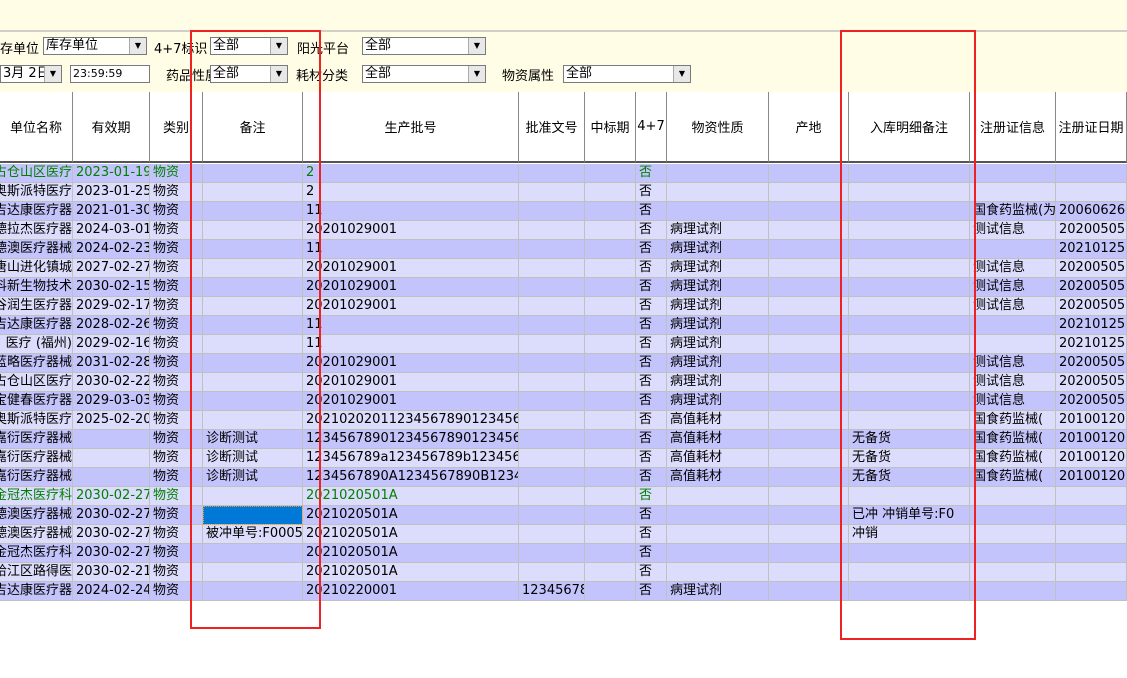 The height and width of the screenshot is (678, 1127). I want to click on cell-expiry: 2030-02-27, so click(111, 515).